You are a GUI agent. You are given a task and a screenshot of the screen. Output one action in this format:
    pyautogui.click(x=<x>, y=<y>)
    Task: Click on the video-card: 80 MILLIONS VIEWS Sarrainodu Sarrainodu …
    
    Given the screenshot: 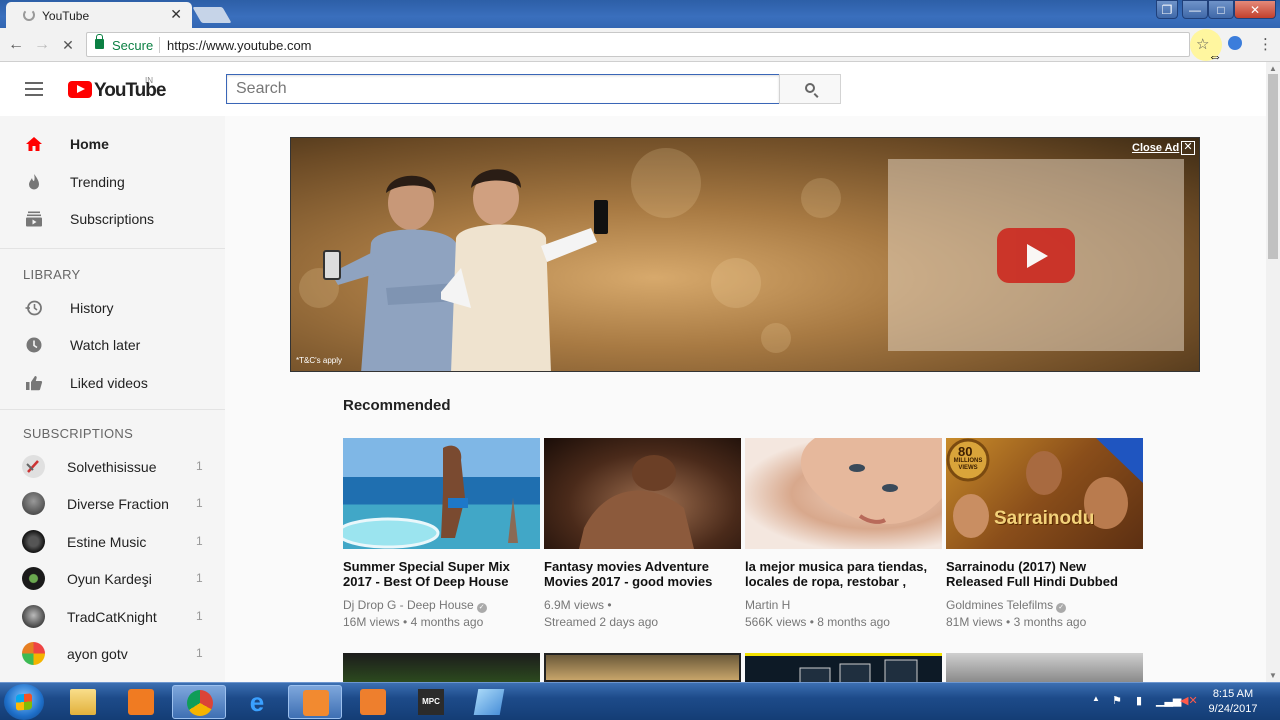 What is the action you would take?
    pyautogui.click(x=1044, y=534)
    